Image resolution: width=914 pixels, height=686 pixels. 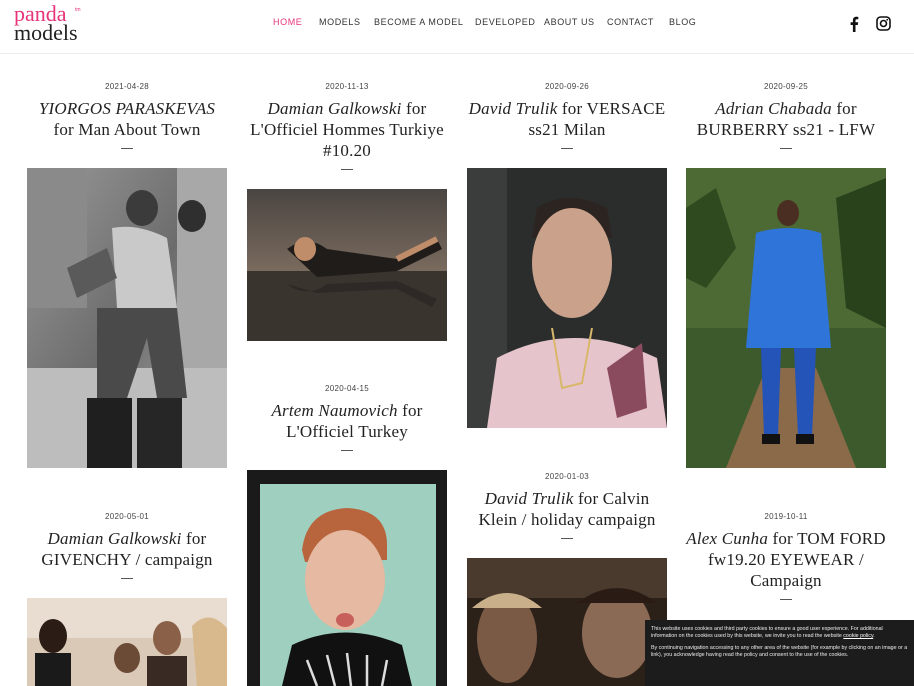 What do you see at coordinates (567, 119) in the screenshot?
I see `post-title: David Trulik for VERSACE ss21 Milan` at bounding box center [567, 119].